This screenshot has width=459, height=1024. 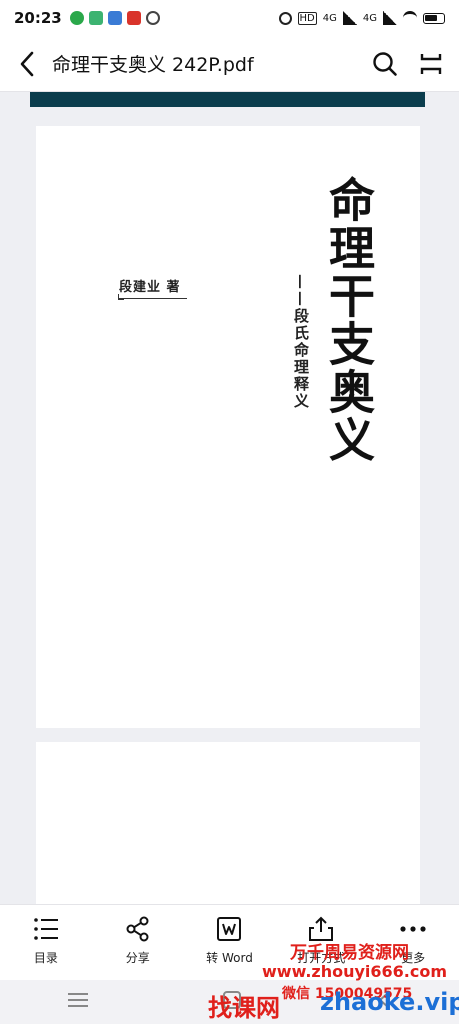 I want to click on app-icon-blue, so click(x=114, y=18).